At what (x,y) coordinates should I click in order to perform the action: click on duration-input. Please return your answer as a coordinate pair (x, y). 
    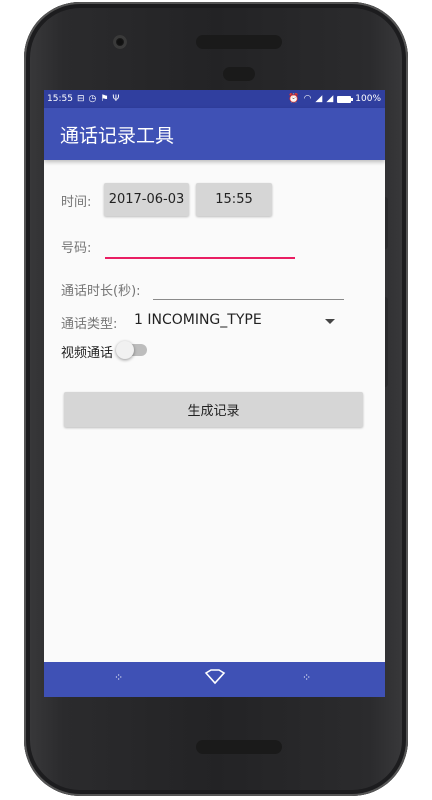
    Looking at the image, I should click on (248, 288).